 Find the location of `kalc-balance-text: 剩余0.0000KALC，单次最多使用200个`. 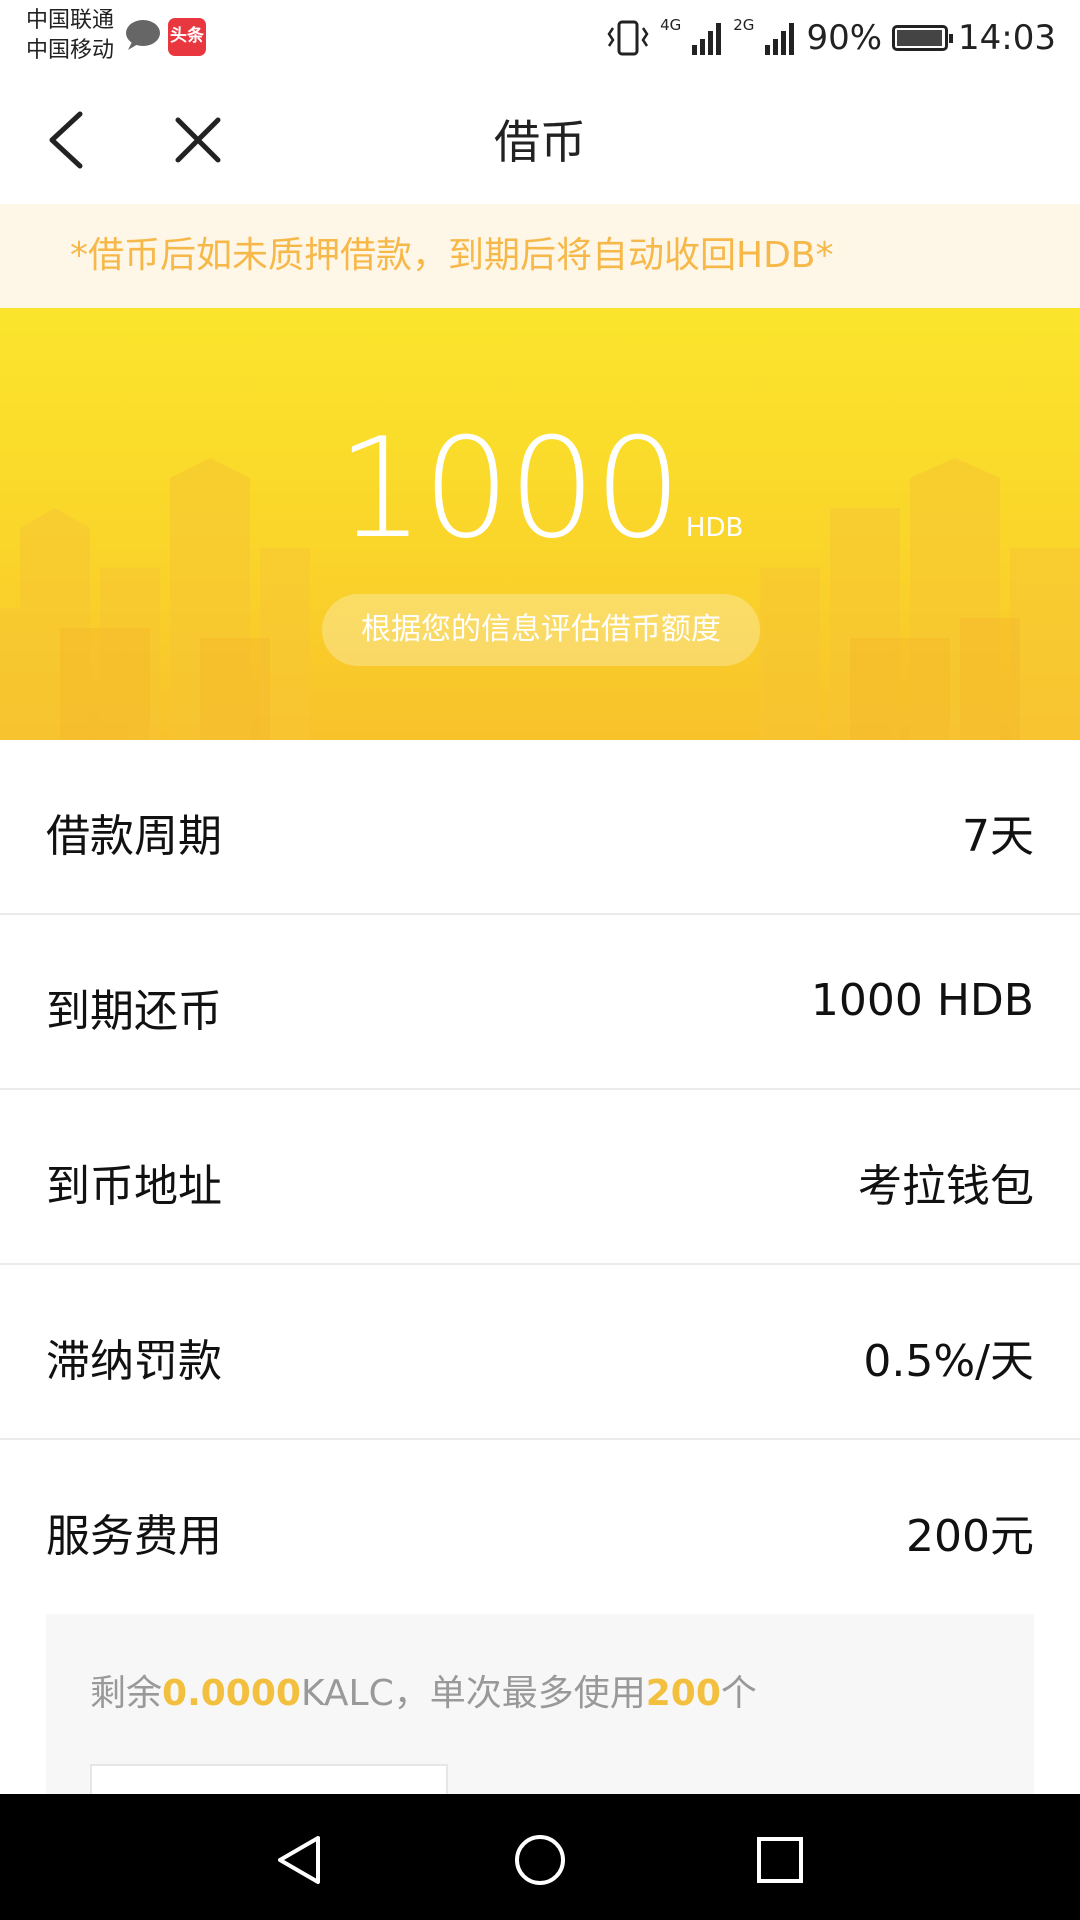

kalc-balance-text: 剩余0.0000KALC，单次最多使用200个 is located at coordinates (423, 1690).